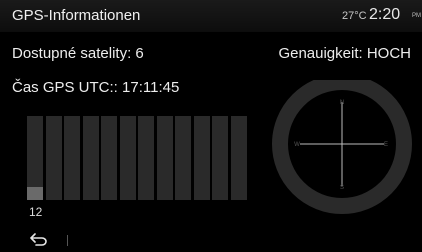 Image resolution: width=422 pixels, height=252 pixels. Describe the element at coordinates (96, 87) in the screenshot. I see `gps-utc-time: Čas GPS UTC:: 17:11:45` at that location.